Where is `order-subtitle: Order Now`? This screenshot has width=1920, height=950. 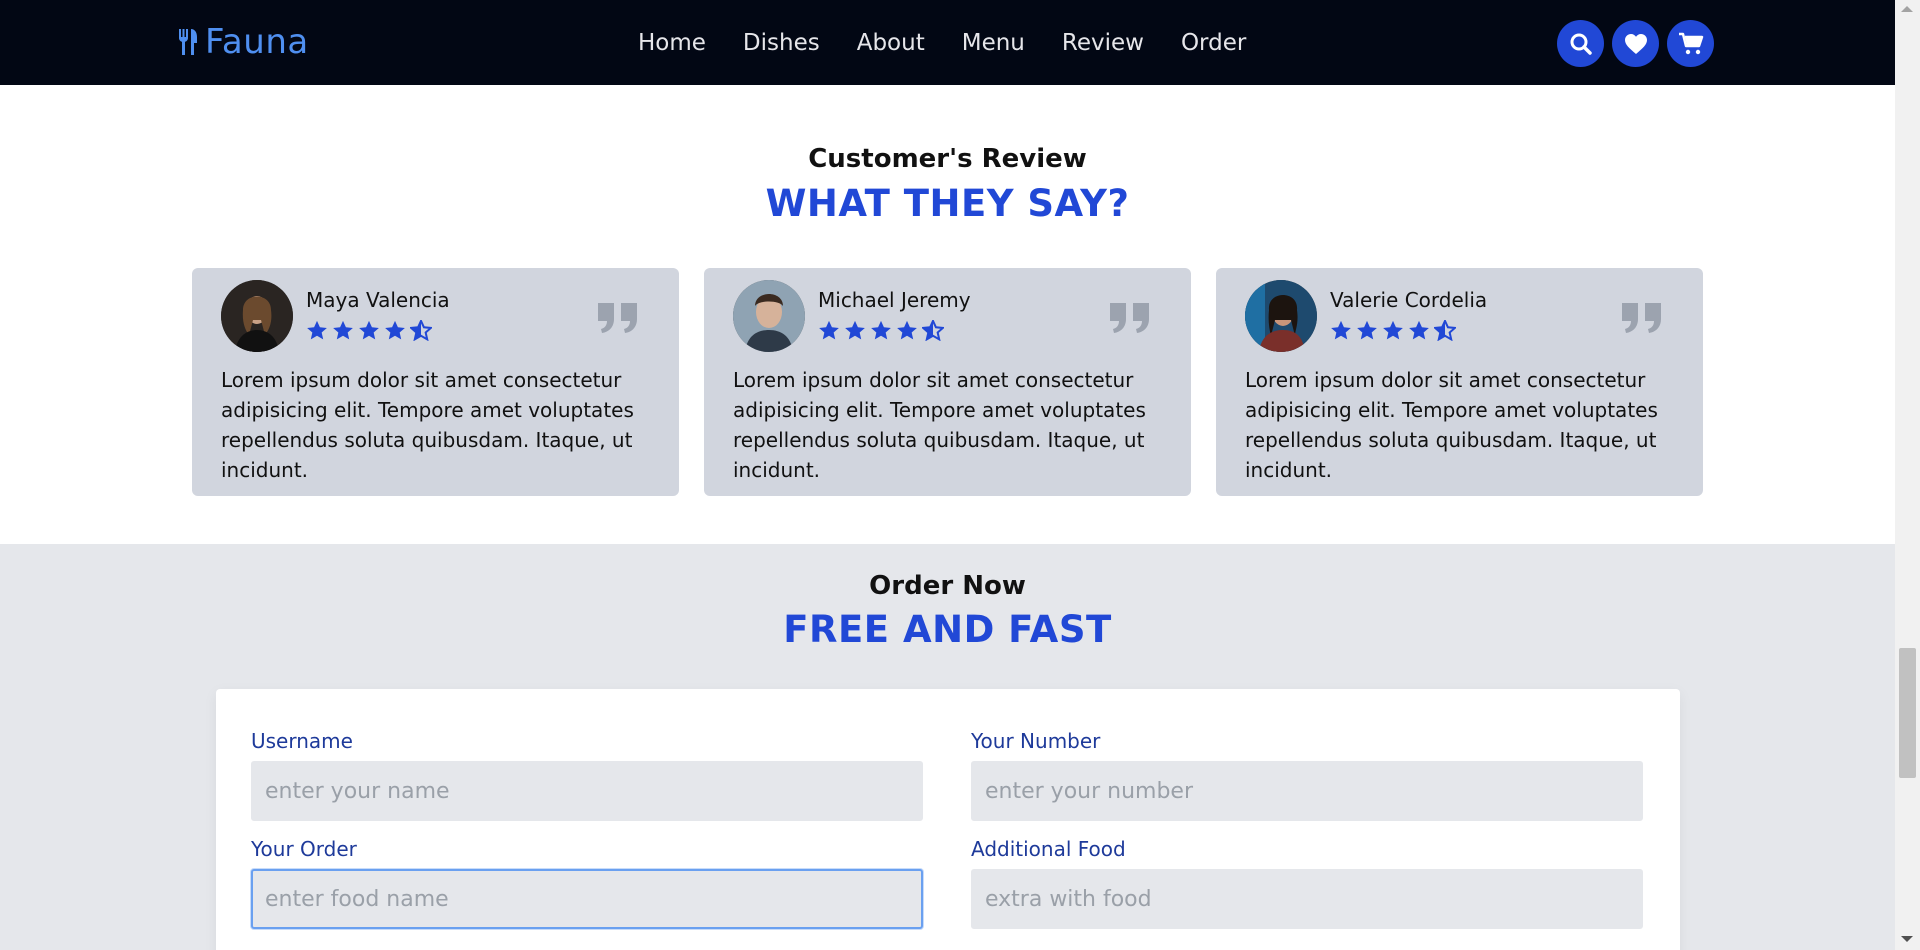 order-subtitle: Order Now is located at coordinates (947, 586).